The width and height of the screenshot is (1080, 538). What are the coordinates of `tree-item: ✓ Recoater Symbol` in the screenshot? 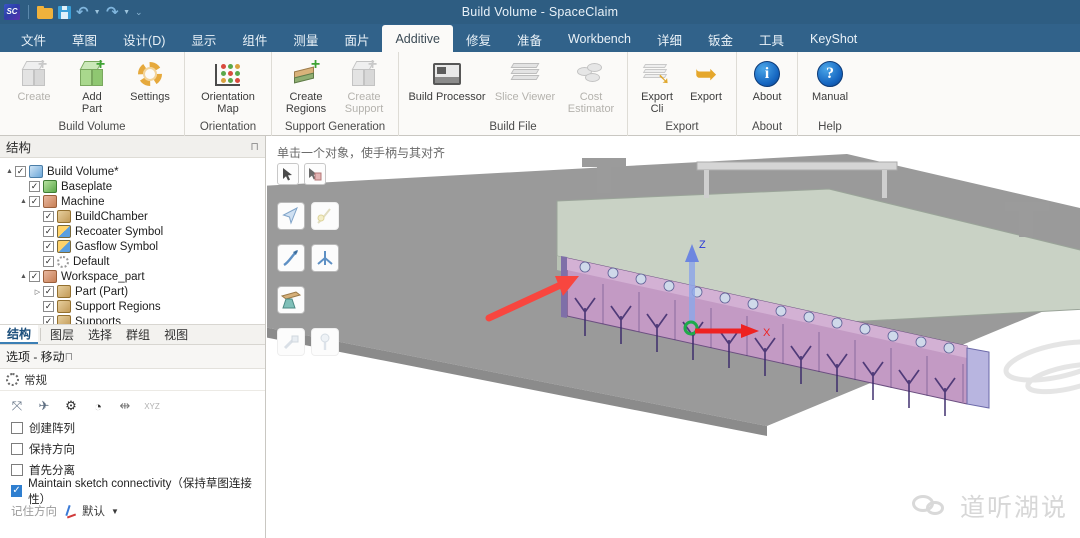 It's located at (134, 231).